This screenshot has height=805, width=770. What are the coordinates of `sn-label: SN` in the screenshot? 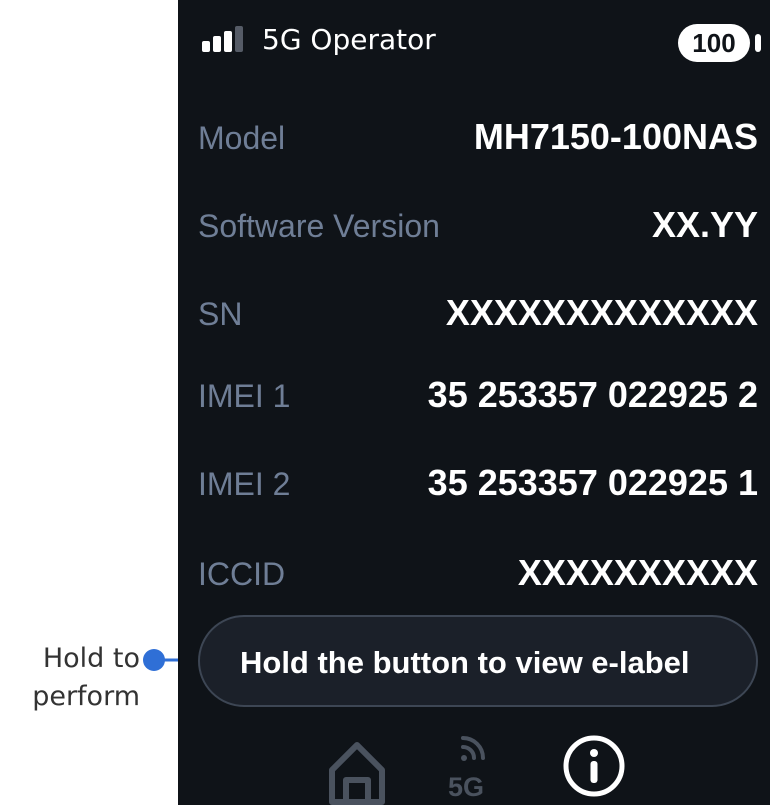 It's located at (220, 314).